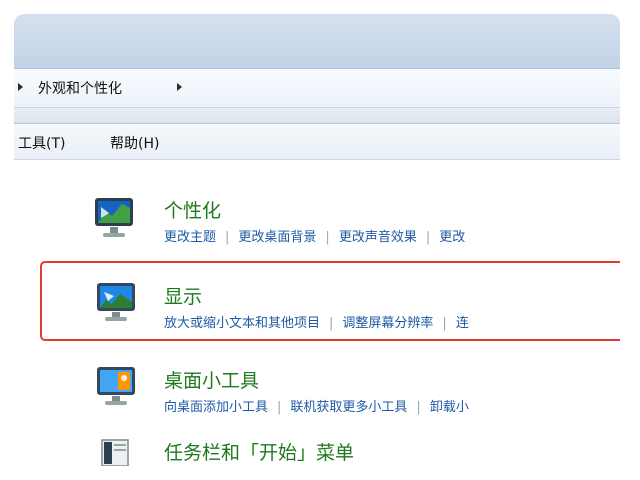 The width and height of the screenshot is (640, 480). Describe the element at coordinates (114, 217) in the screenshot. I see `personalization-monitor-icon` at that location.